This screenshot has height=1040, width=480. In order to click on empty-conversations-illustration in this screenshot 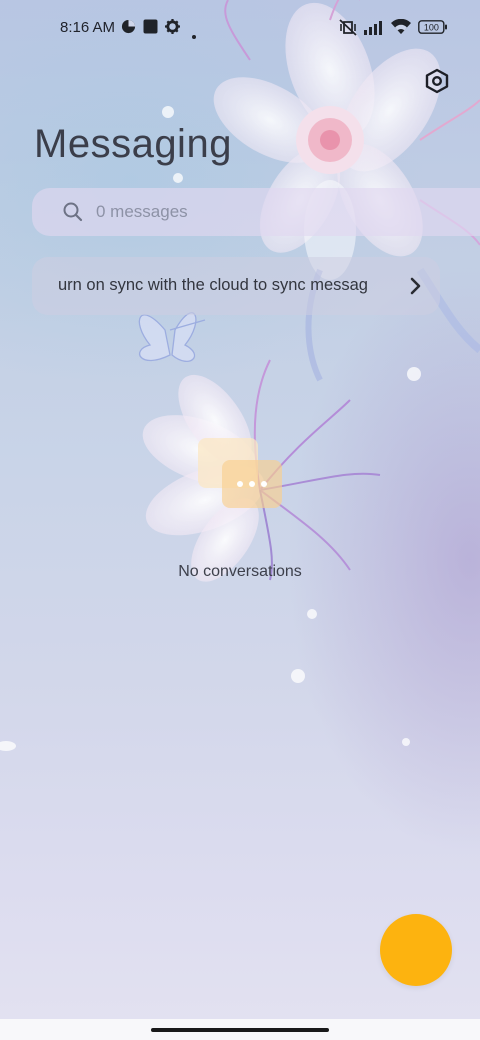, I will do `click(241, 478)`.